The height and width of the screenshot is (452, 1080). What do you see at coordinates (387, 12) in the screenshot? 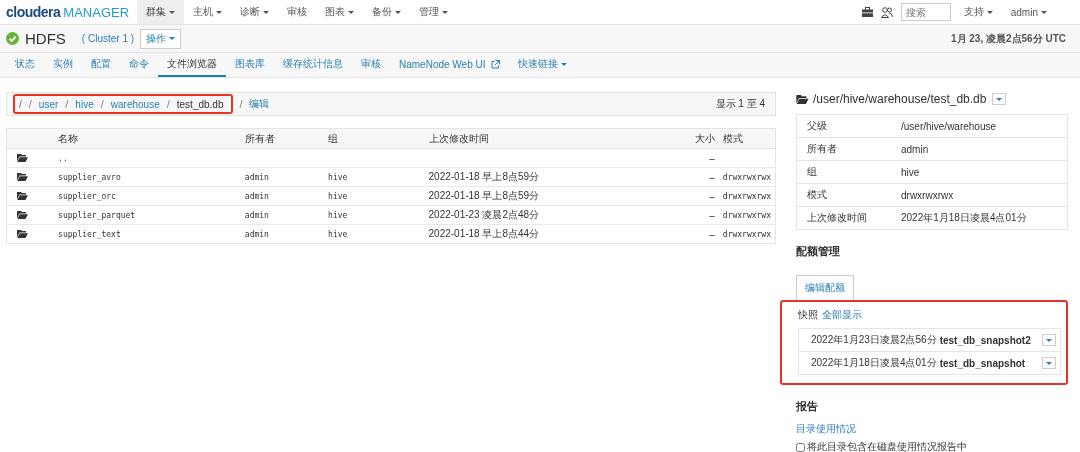
I see `nav-menu: 备份` at bounding box center [387, 12].